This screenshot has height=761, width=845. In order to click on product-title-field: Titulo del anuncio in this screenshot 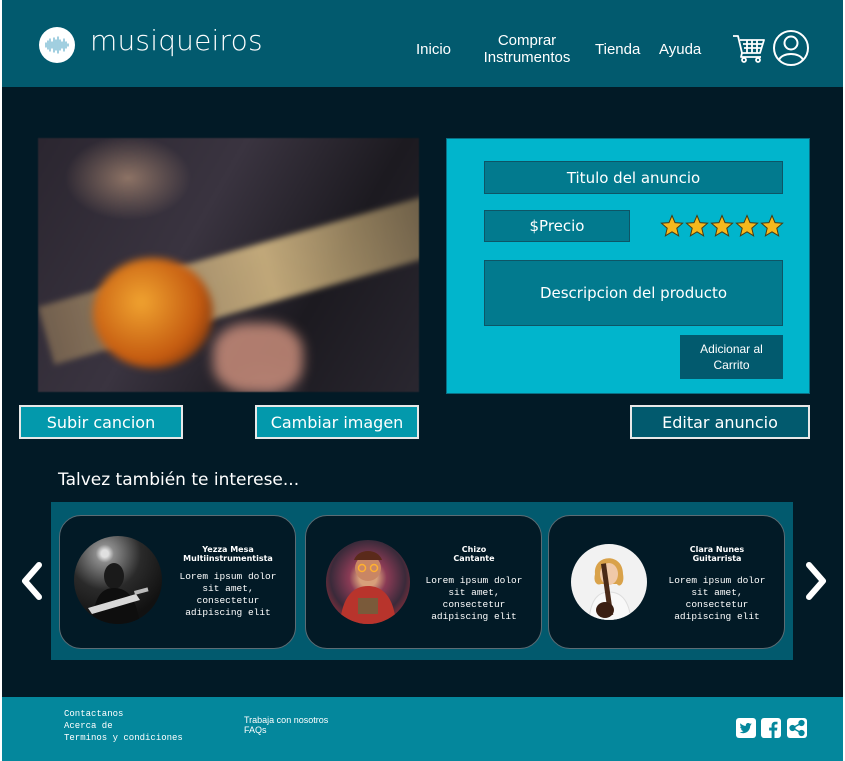, I will do `click(633, 177)`.